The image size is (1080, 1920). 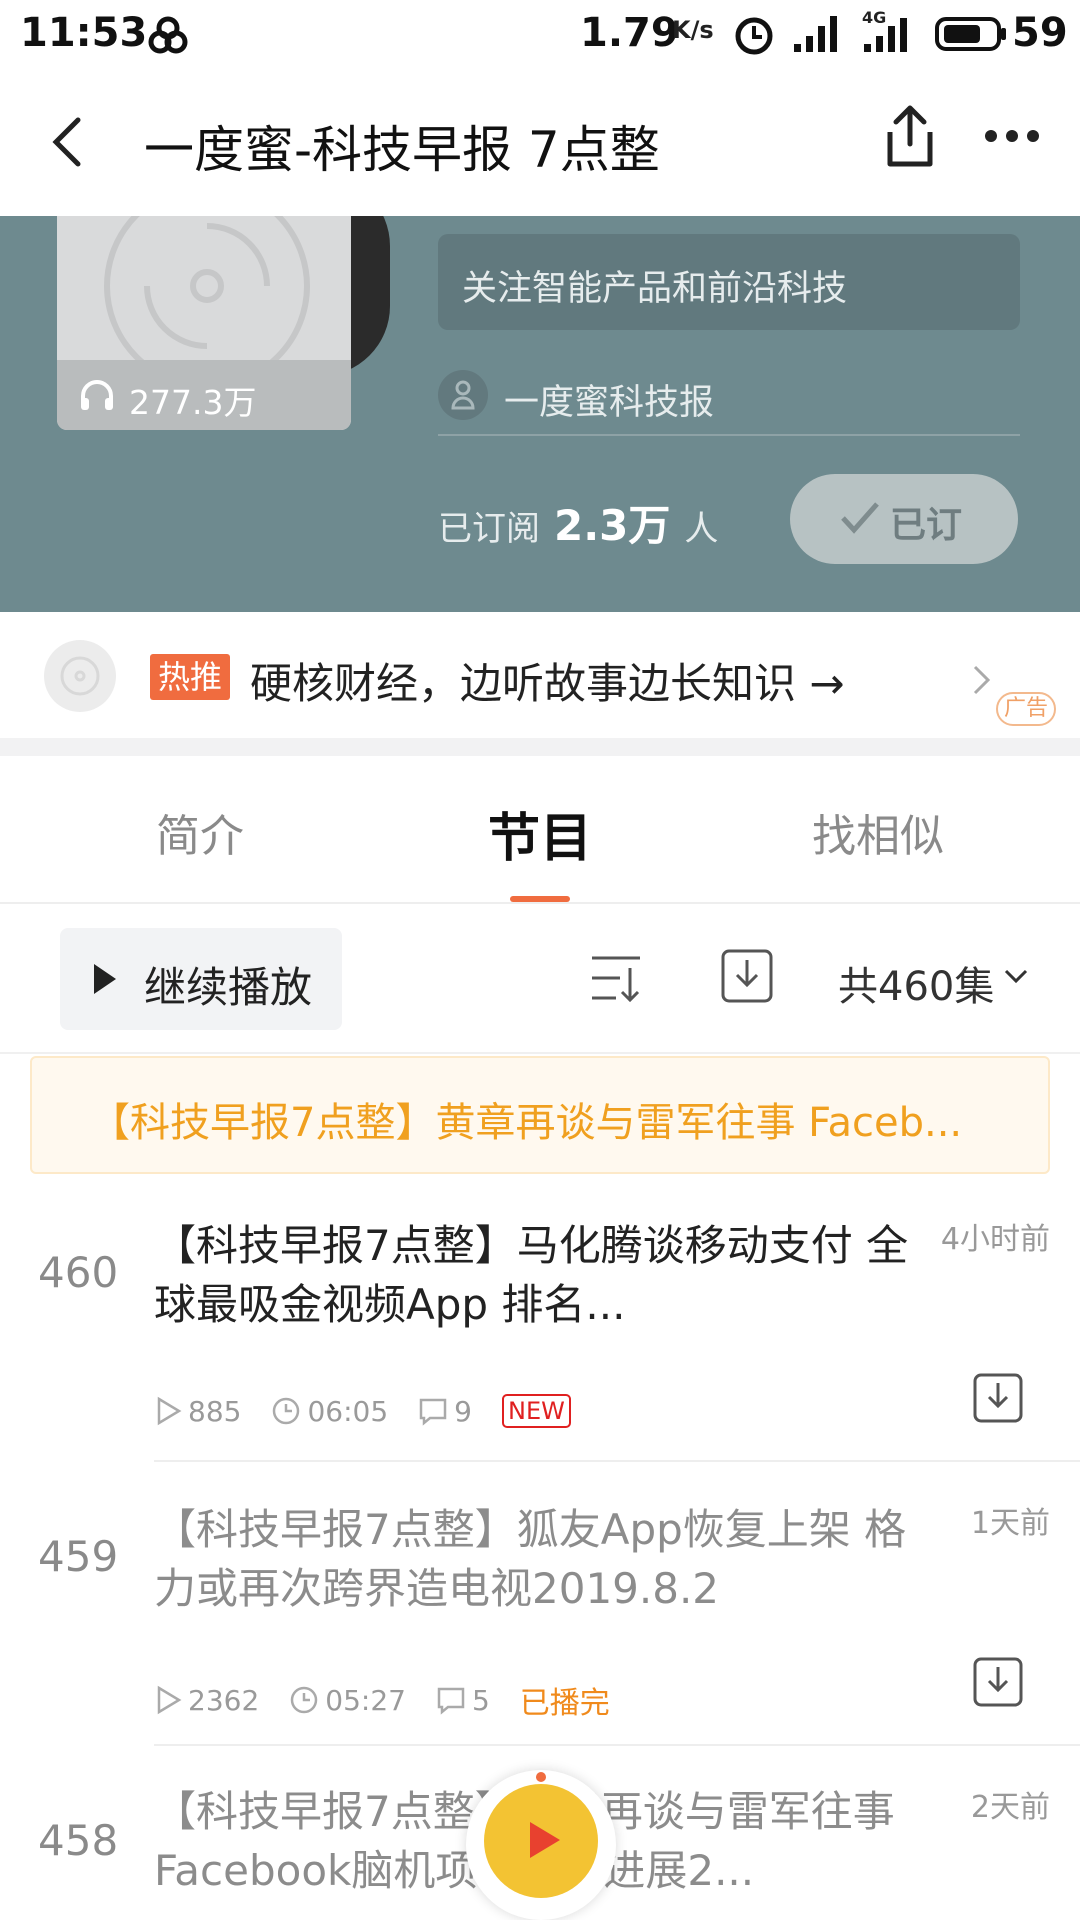 I want to click on duration: 05:27, so click(x=365, y=1700).